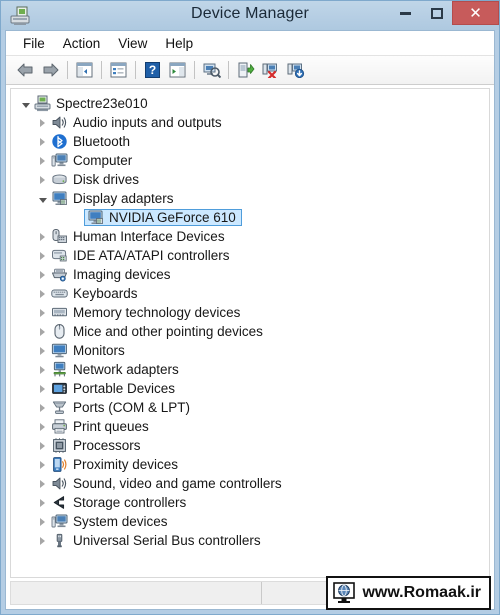 The width and height of the screenshot is (500, 615). What do you see at coordinates (245, 70) in the screenshot?
I see `update-driver-button` at bounding box center [245, 70].